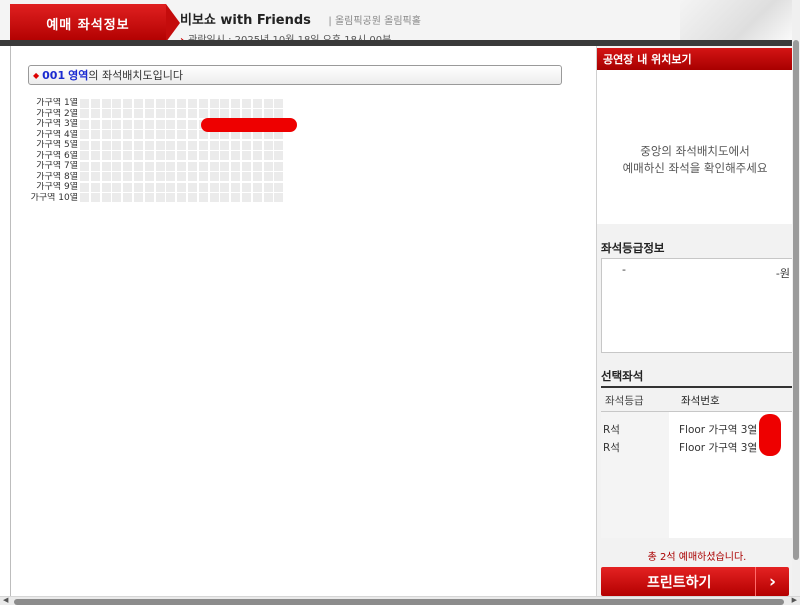 Image resolution: width=800 pixels, height=605 pixels. Describe the element at coordinates (794, 600) in the screenshot. I see `scroll-right-icon: ▶` at that location.